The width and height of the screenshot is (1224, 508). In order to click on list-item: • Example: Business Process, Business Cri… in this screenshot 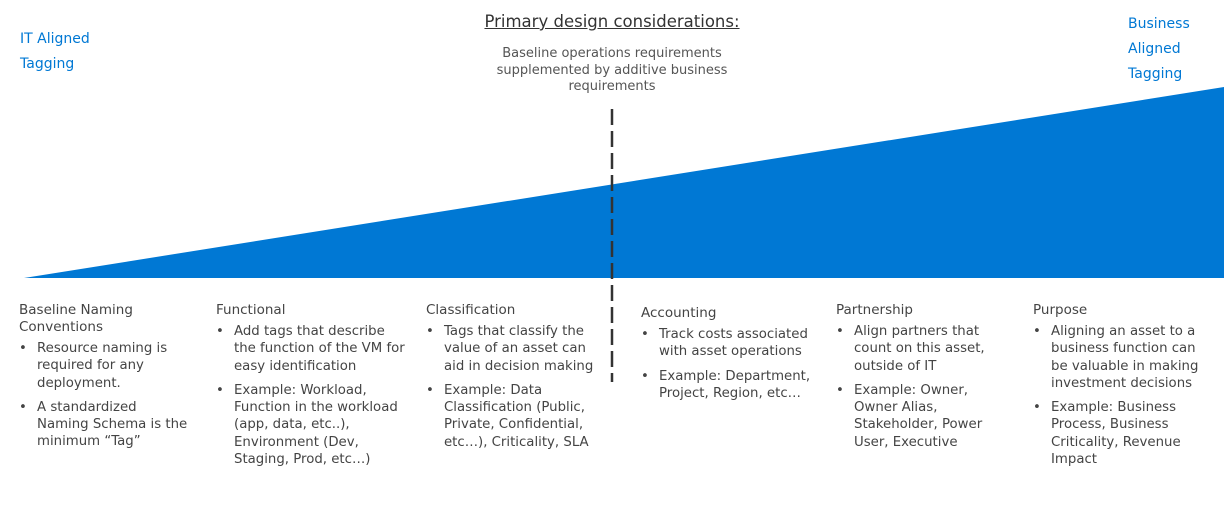, I will do `click(1122, 433)`.